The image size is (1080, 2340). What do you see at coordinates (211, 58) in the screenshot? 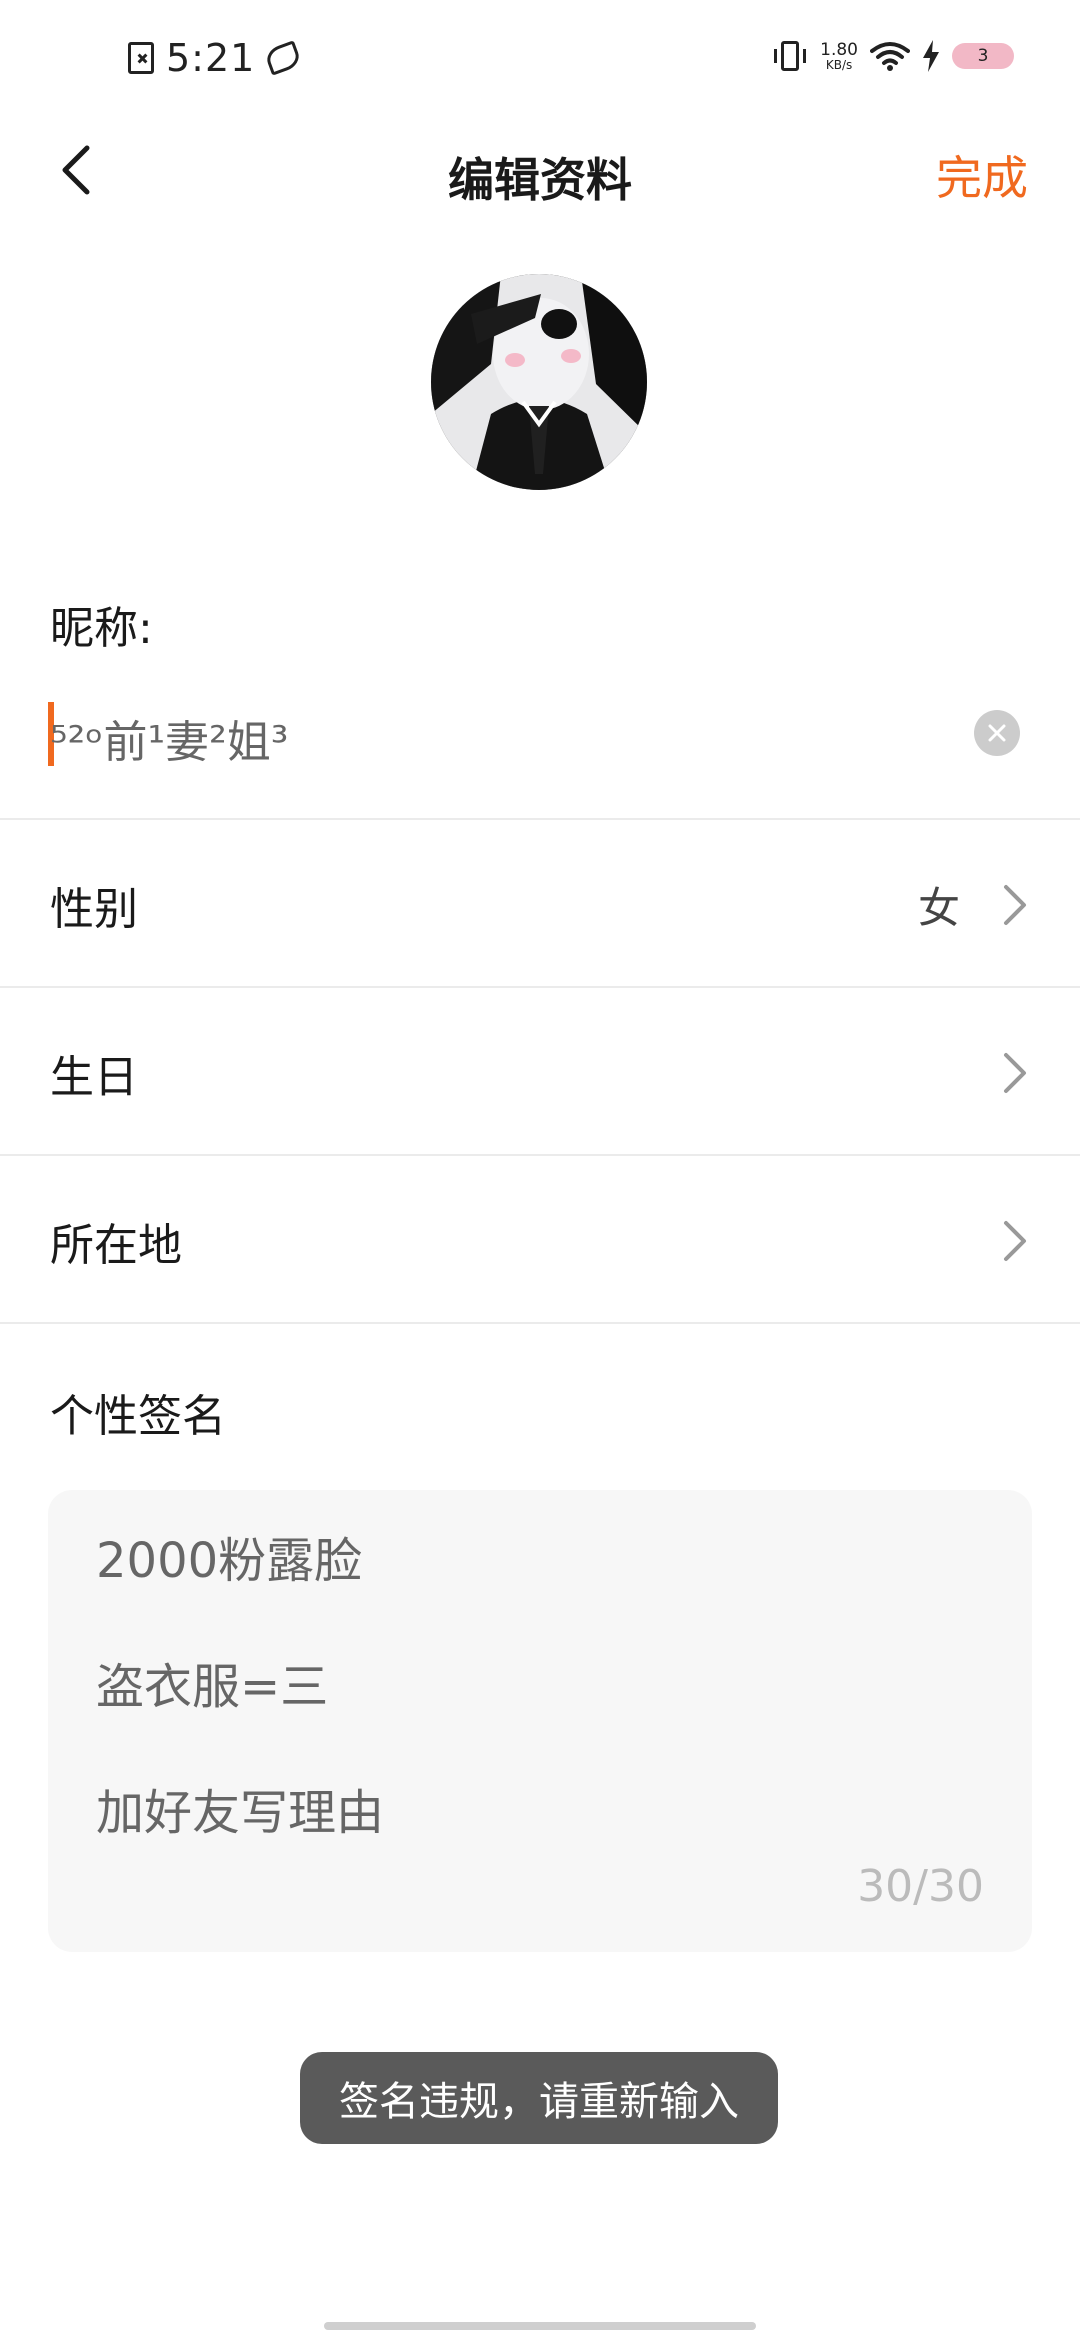
I see `status-time: 5:21` at bounding box center [211, 58].